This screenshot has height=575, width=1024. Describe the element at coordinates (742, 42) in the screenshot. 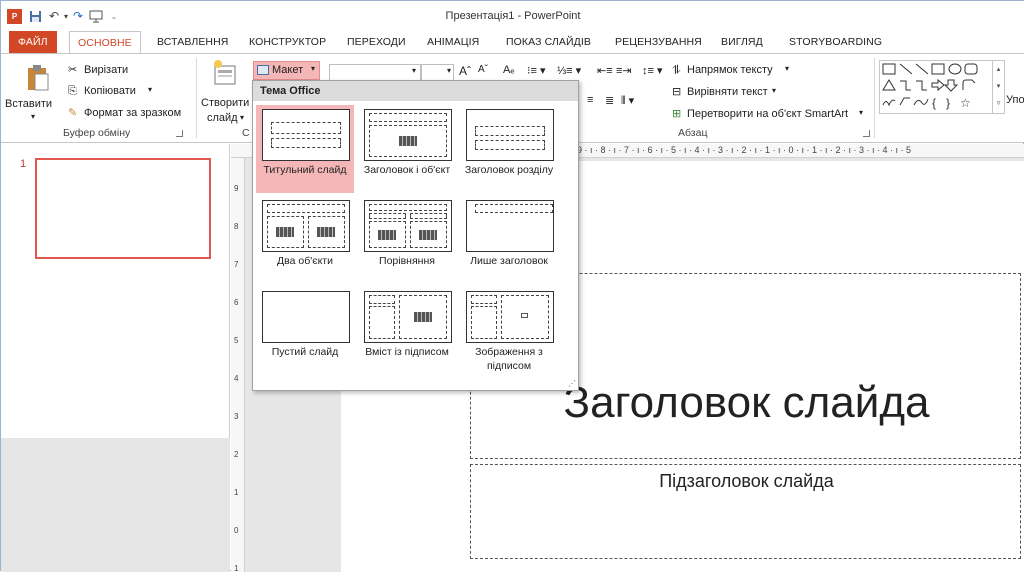

I see `tab-view: ВИГЛЯД` at that location.